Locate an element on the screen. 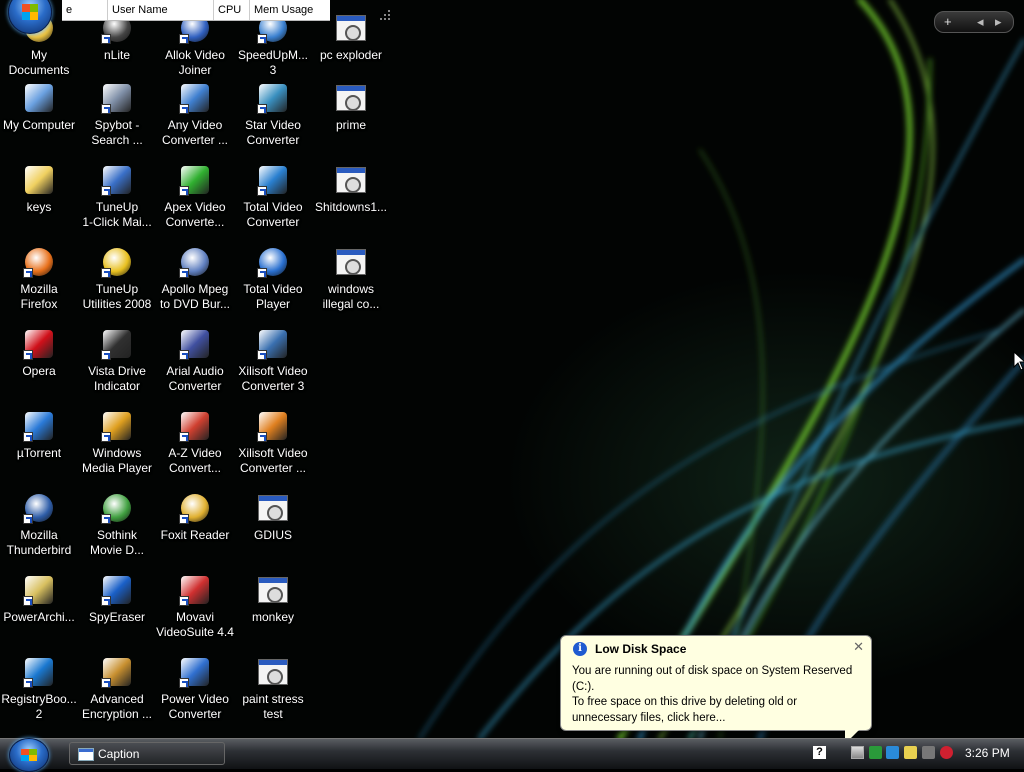 The height and width of the screenshot is (772, 1024). desktop-icon-label: prime is located at coordinates (350, 125).